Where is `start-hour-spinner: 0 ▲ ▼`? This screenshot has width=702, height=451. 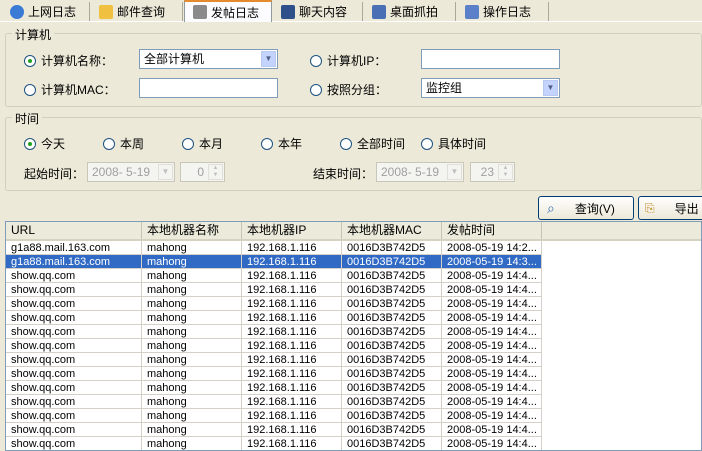 start-hour-spinner: 0 ▲ ▼ is located at coordinates (202, 172).